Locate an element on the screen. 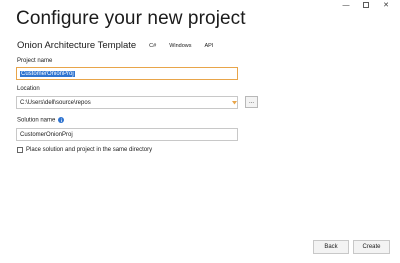 The height and width of the screenshot is (263, 400). solution-name-value: CustomerOnionProj is located at coordinates (46, 134).